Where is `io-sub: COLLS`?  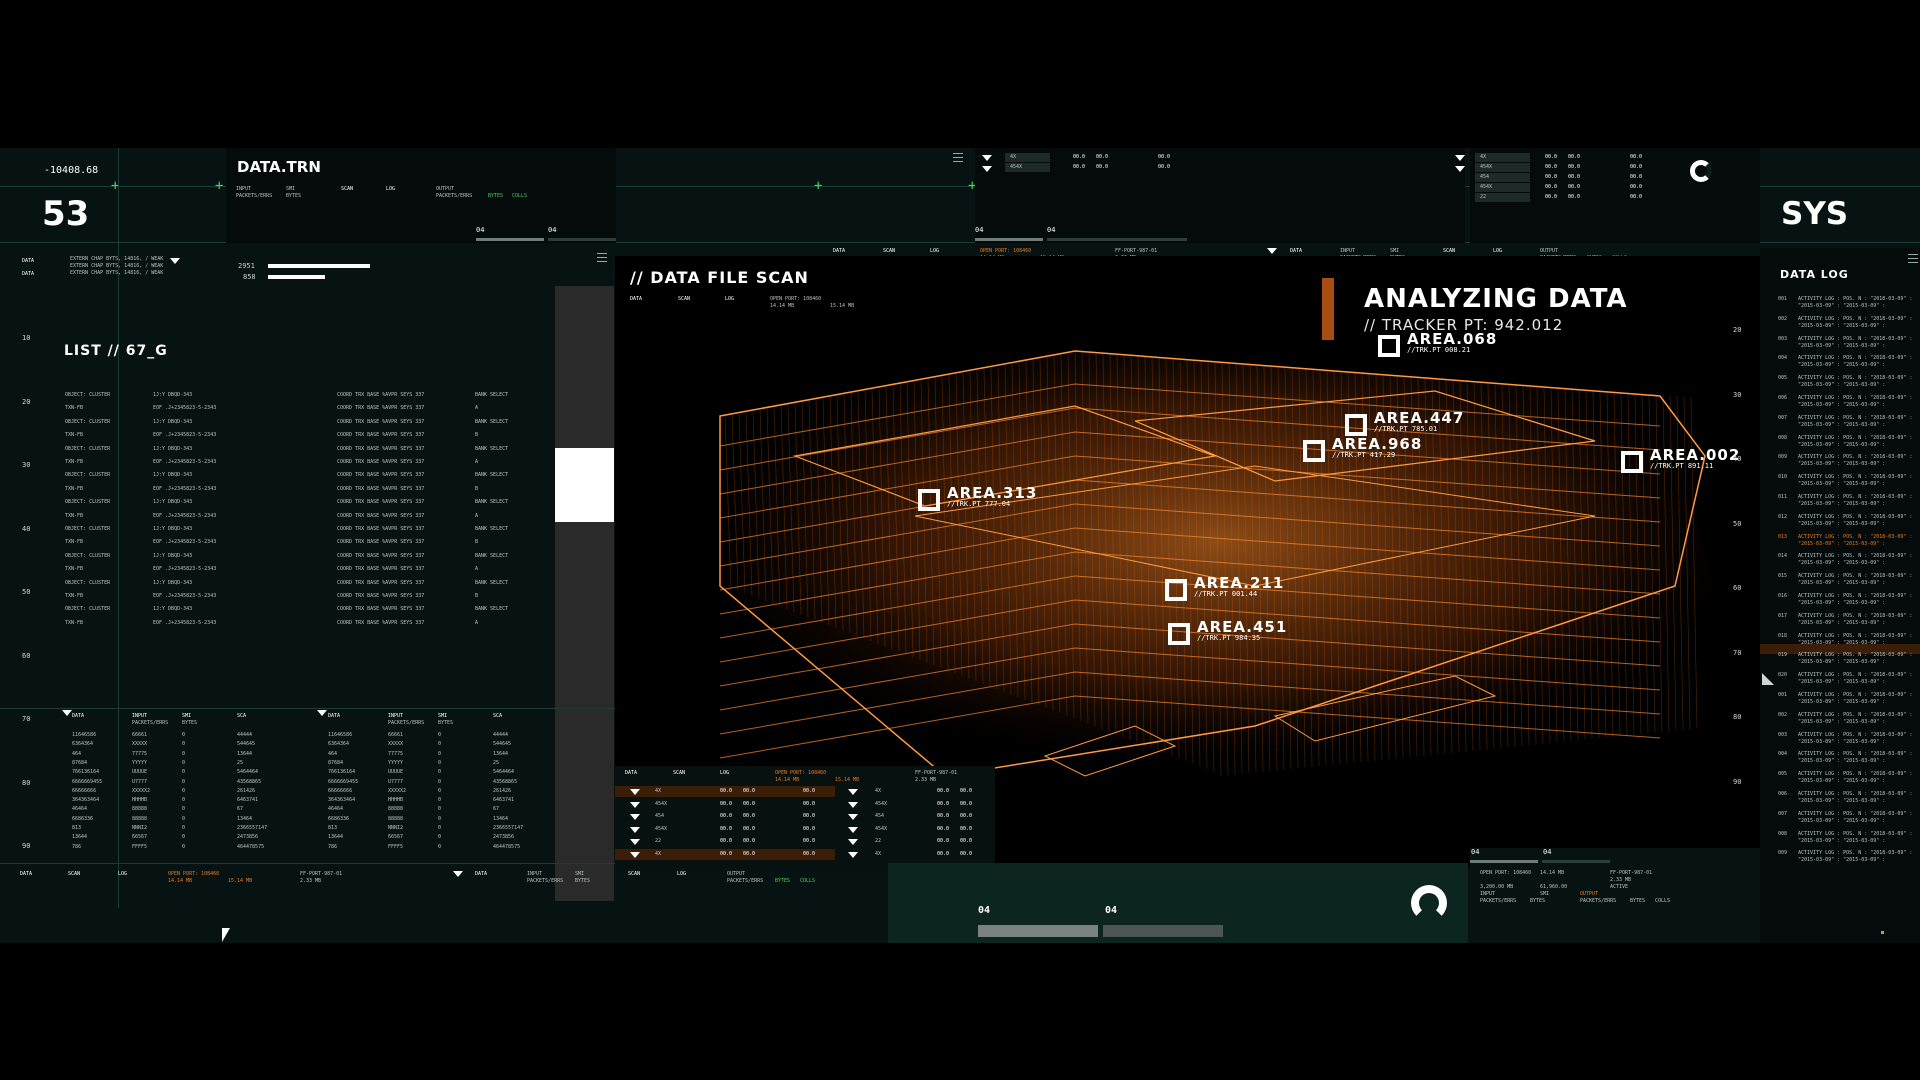
io-sub: COLLS is located at coordinates (808, 881).